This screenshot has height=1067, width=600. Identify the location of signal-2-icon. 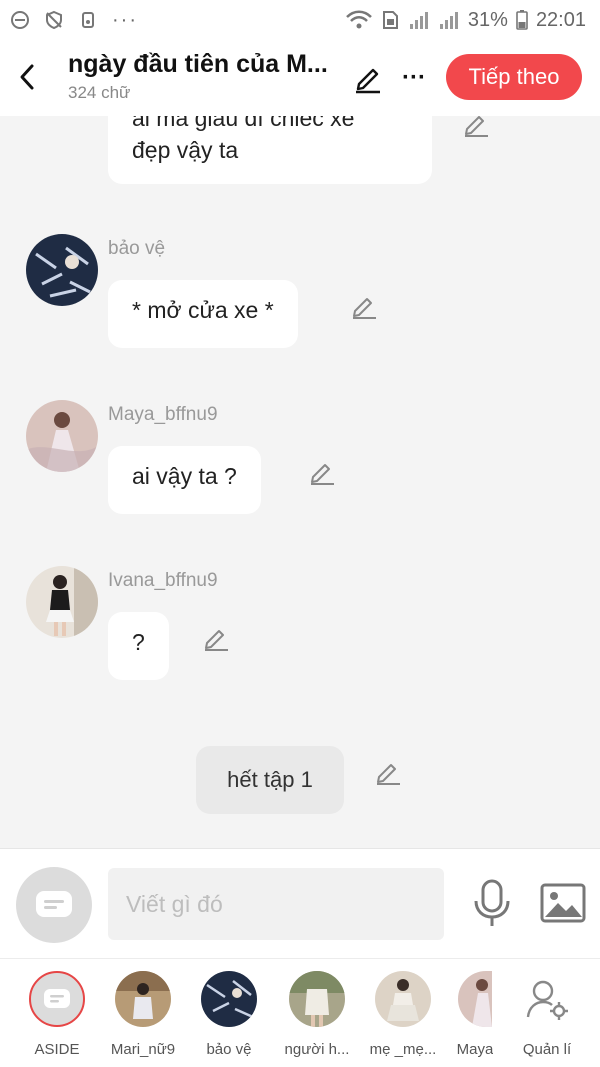
(448, 20).